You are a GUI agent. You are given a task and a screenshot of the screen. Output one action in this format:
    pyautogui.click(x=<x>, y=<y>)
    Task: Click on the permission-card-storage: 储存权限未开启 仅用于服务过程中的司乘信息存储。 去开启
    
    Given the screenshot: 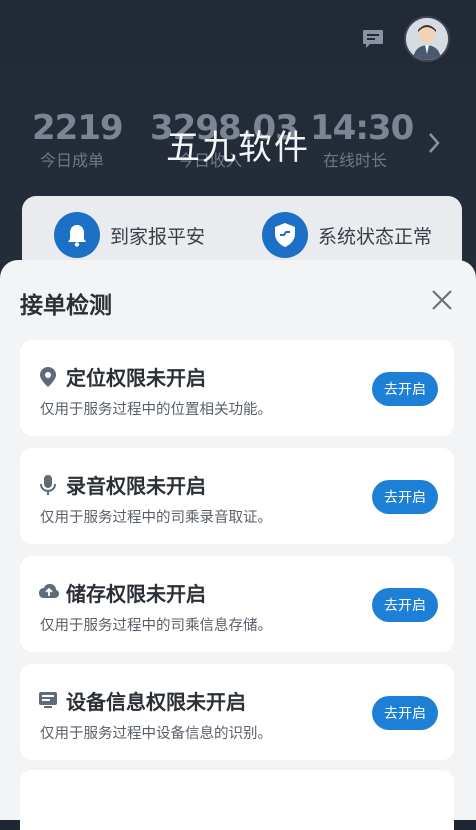 What is the action you would take?
    pyautogui.click(x=237, y=604)
    